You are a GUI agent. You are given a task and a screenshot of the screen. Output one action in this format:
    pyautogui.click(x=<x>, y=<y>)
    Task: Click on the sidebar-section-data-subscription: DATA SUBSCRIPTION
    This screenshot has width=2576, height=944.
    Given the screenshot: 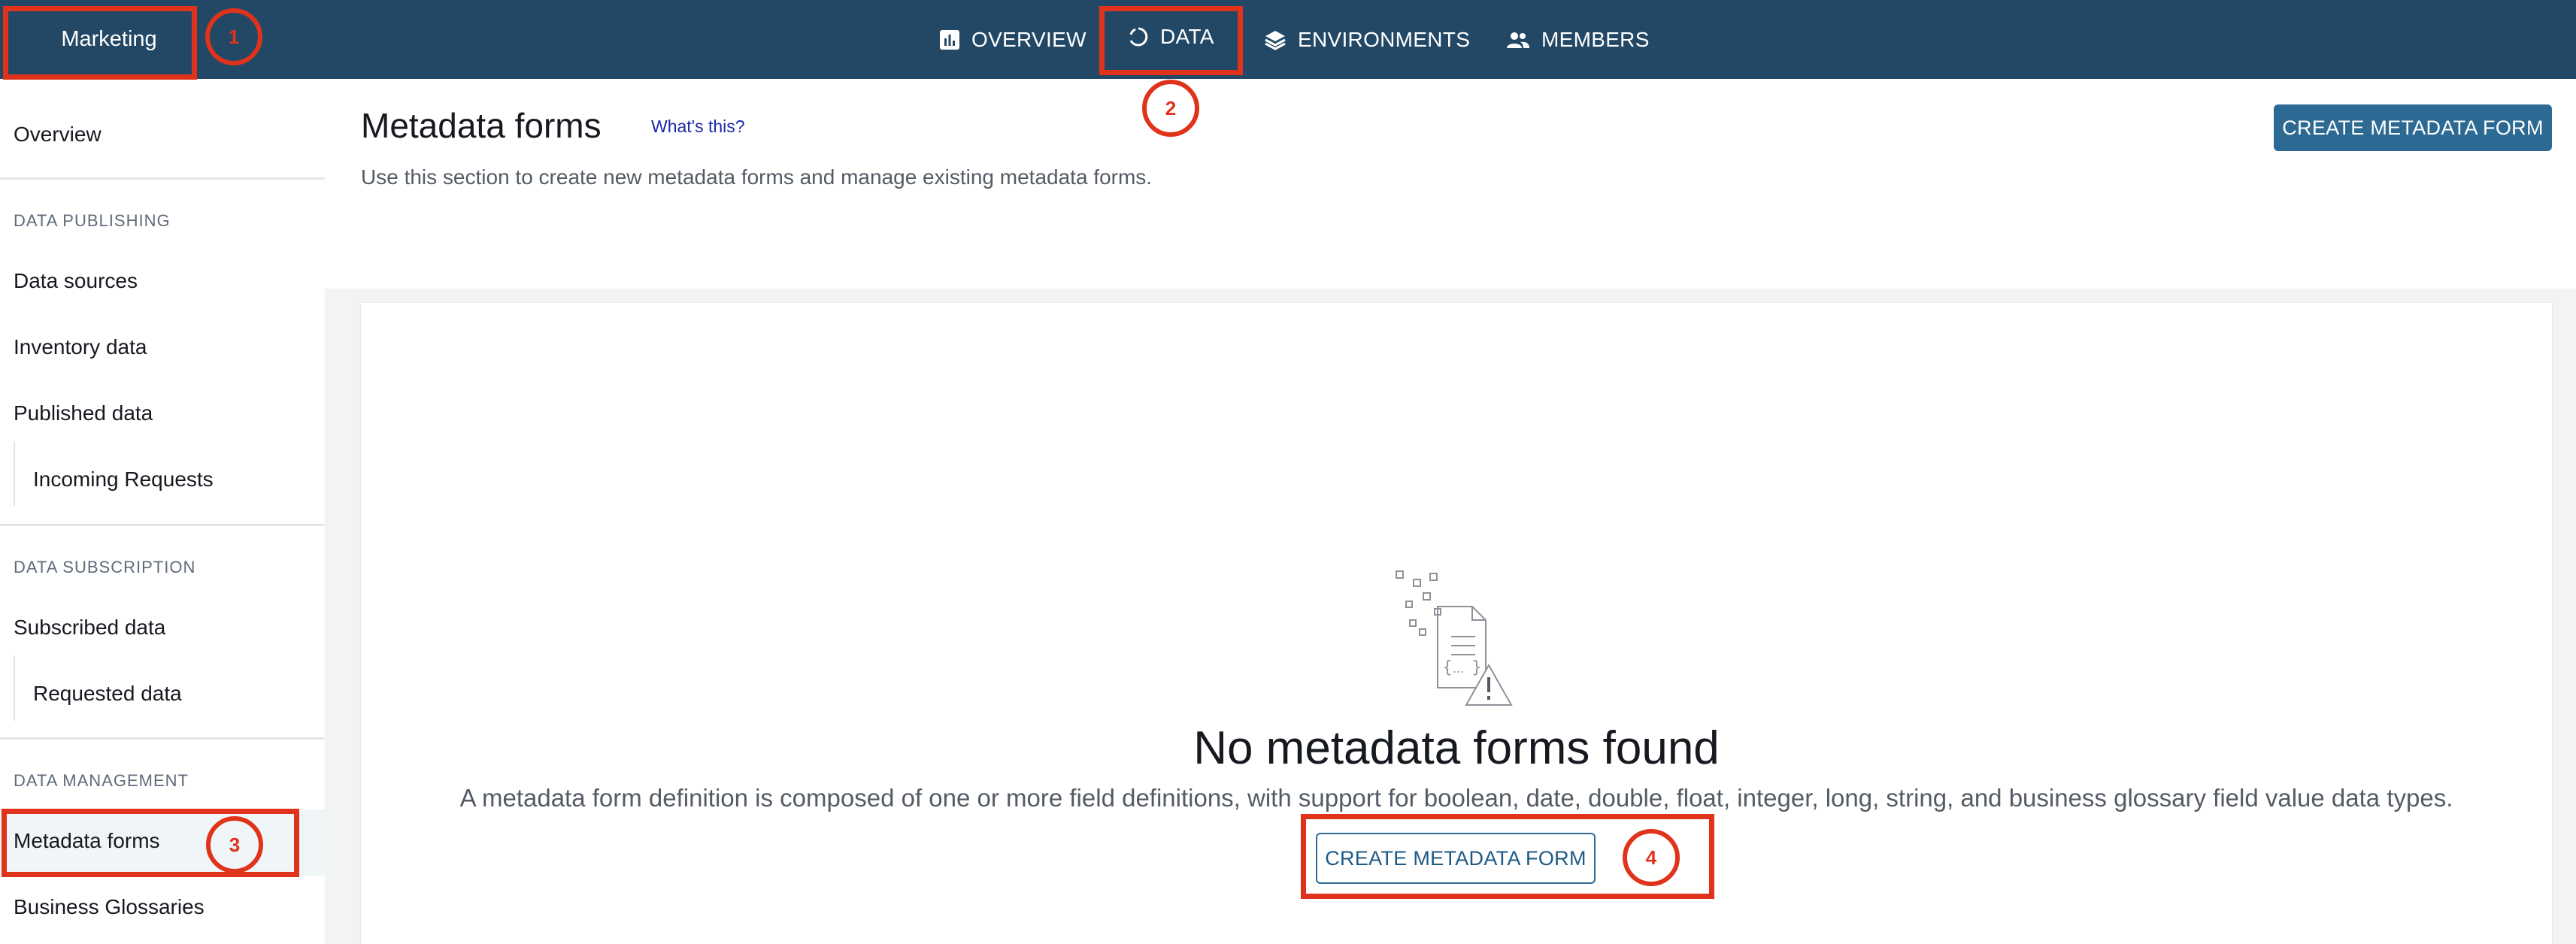 What is the action you would take?
    pyautogui.click(x=105, y=567)
    